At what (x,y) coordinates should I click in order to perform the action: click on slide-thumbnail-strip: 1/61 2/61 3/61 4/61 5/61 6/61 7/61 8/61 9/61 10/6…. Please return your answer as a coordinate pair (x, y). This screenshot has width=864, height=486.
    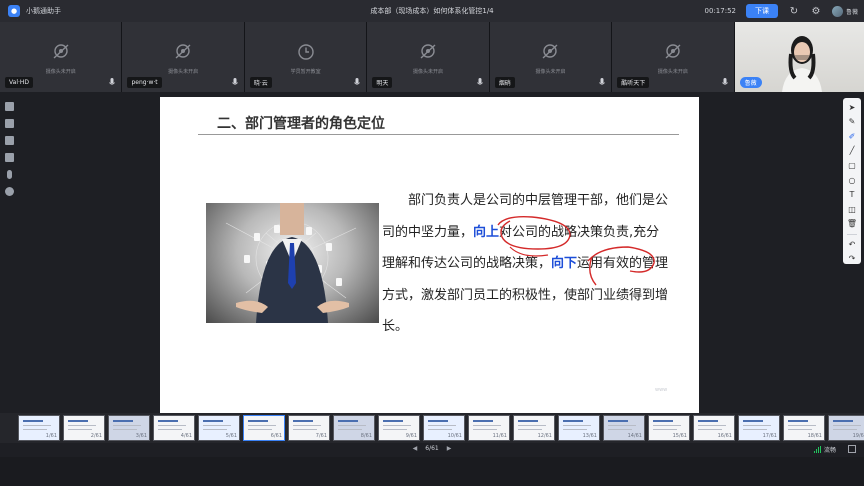
    Looking at the image, I should click on (432, 428).